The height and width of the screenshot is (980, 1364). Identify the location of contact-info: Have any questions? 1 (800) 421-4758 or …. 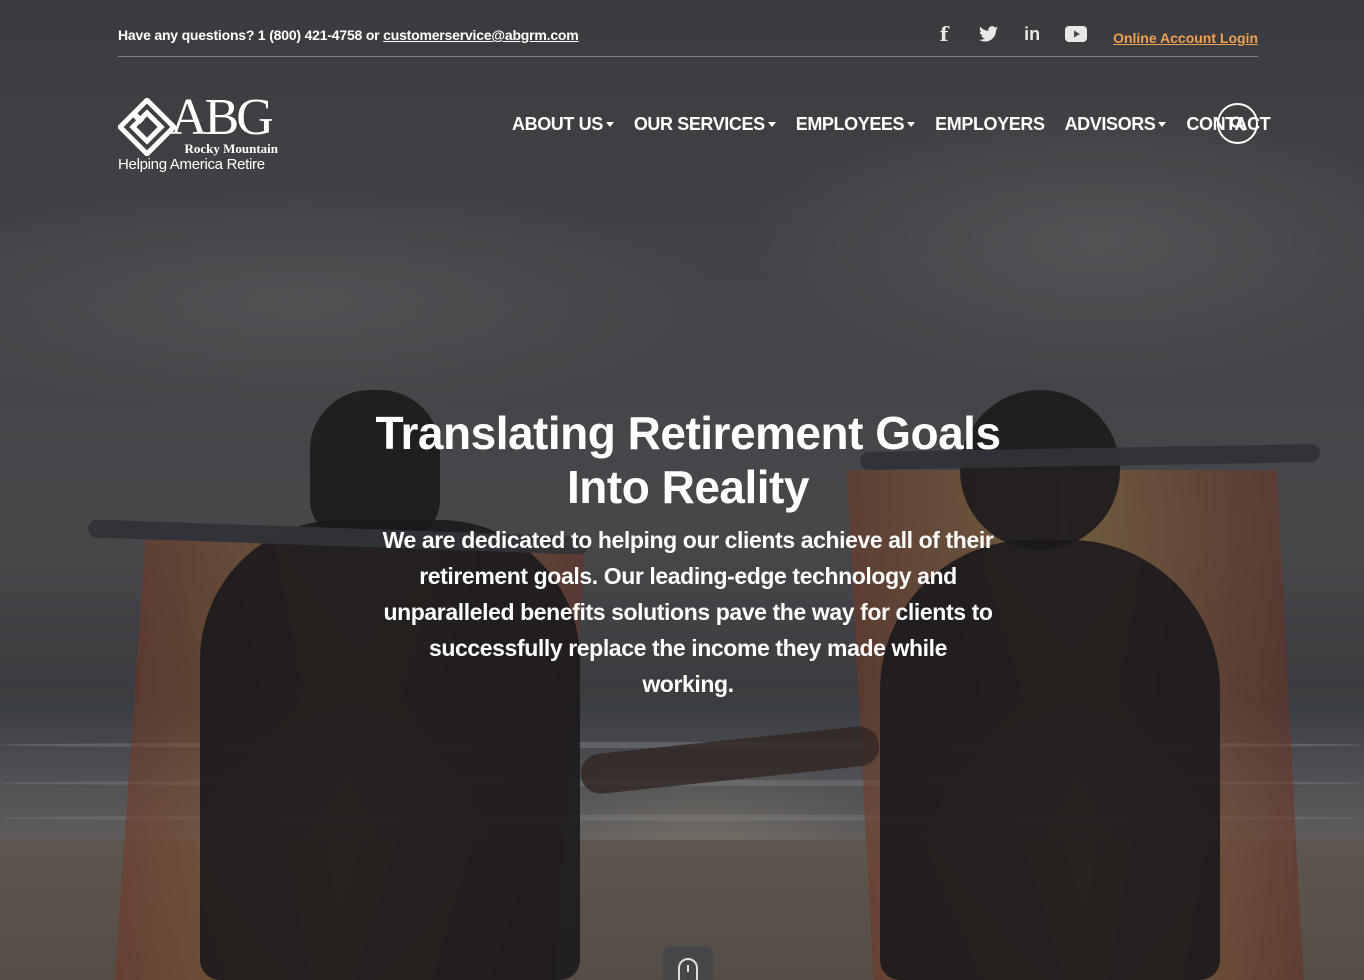
(348, 32).